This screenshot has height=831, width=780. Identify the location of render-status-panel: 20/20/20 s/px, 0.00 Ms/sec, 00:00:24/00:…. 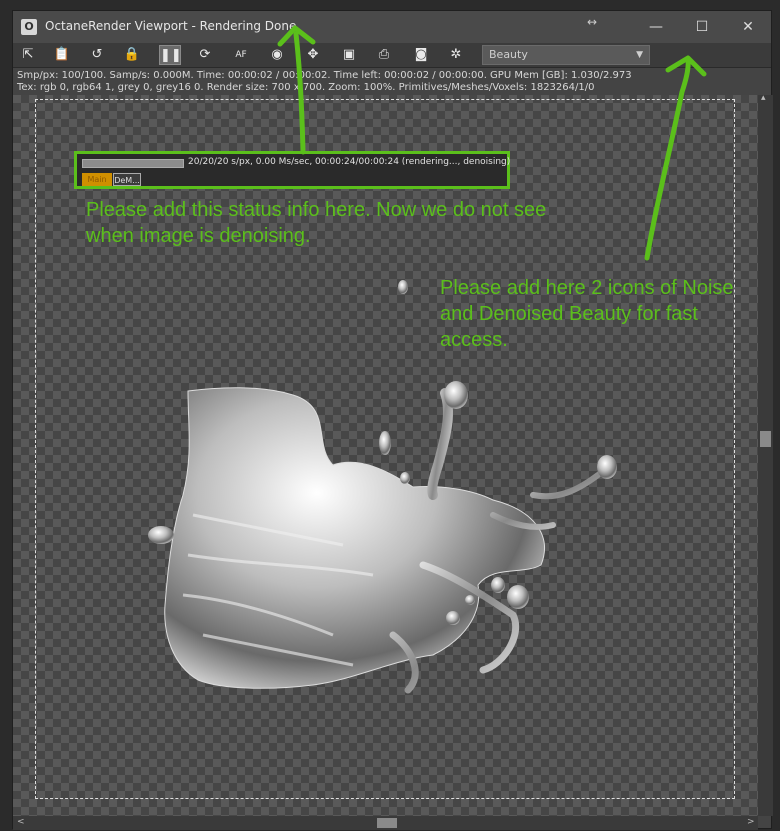
(292, 170).